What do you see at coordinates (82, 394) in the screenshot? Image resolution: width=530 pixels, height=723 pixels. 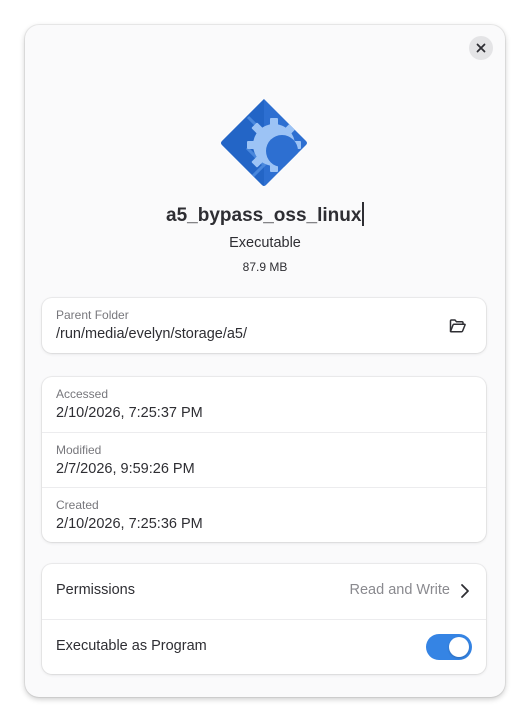 I see `accessed-label: Accessed` at bounding box center [82, 394].